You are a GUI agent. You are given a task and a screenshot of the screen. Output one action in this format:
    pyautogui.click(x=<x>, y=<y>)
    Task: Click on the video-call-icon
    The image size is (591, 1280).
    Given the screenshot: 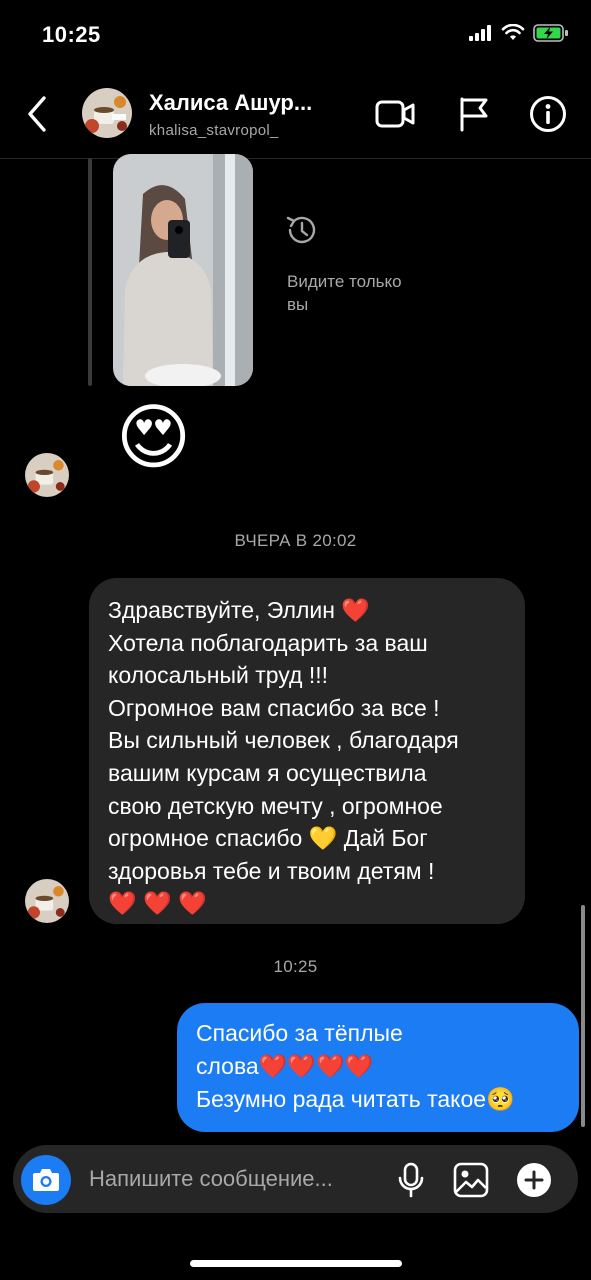 What is the action you would take?
    pyautogui.click(x=395, y=114)
    